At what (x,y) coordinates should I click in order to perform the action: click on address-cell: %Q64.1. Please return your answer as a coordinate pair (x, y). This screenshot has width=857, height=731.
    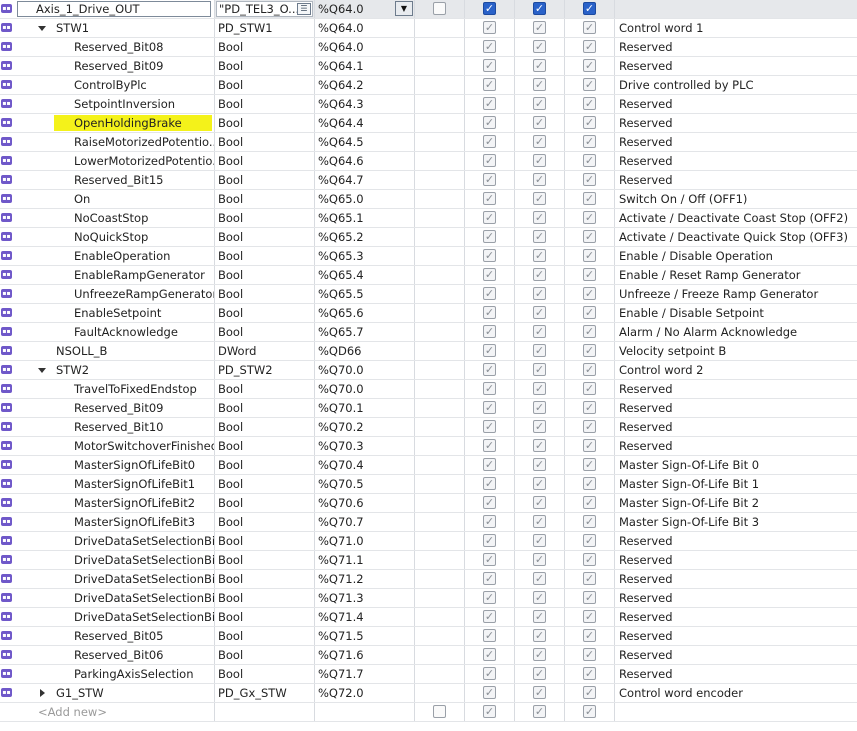
    Looking at the image, I should click on (365, 66).